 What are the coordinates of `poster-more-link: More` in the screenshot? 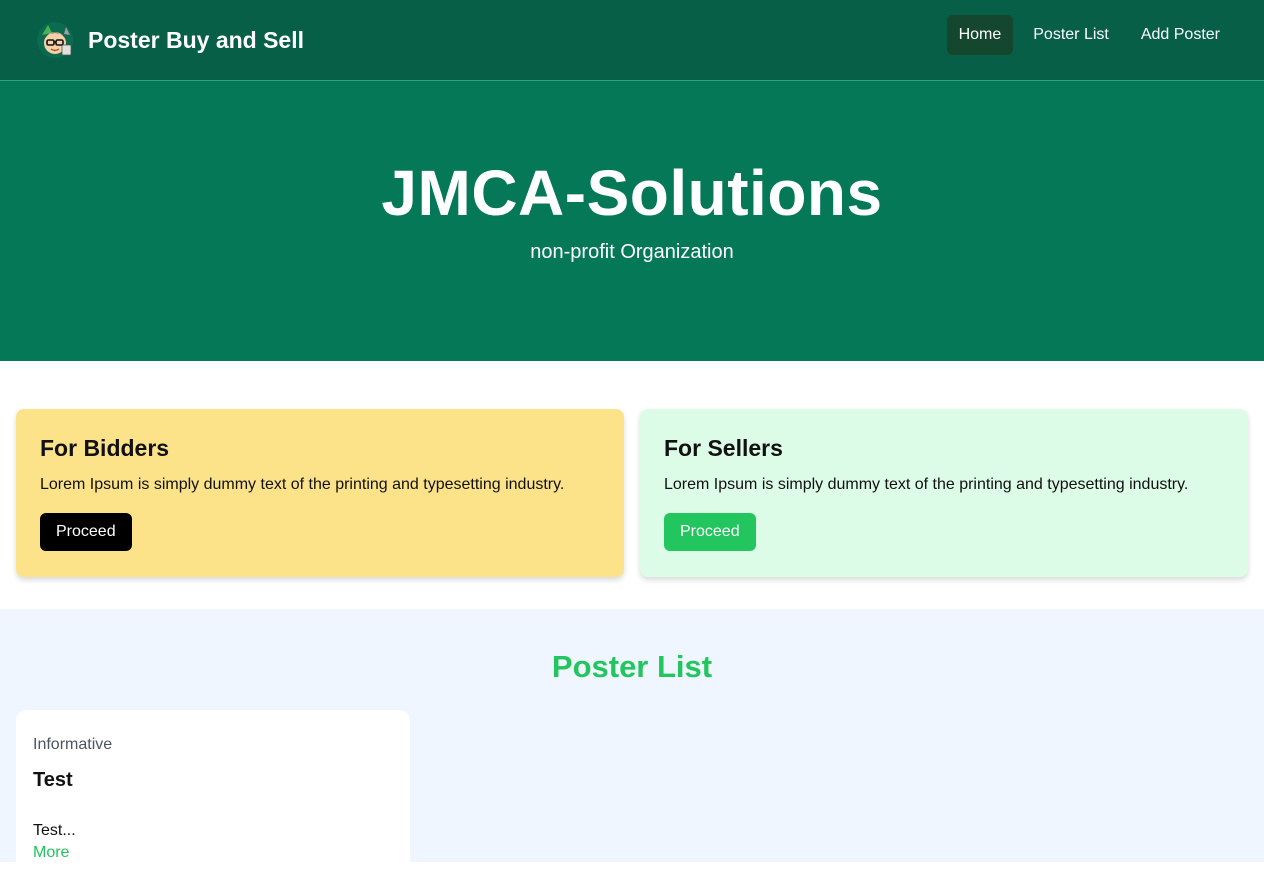 It's located at (213, 853).